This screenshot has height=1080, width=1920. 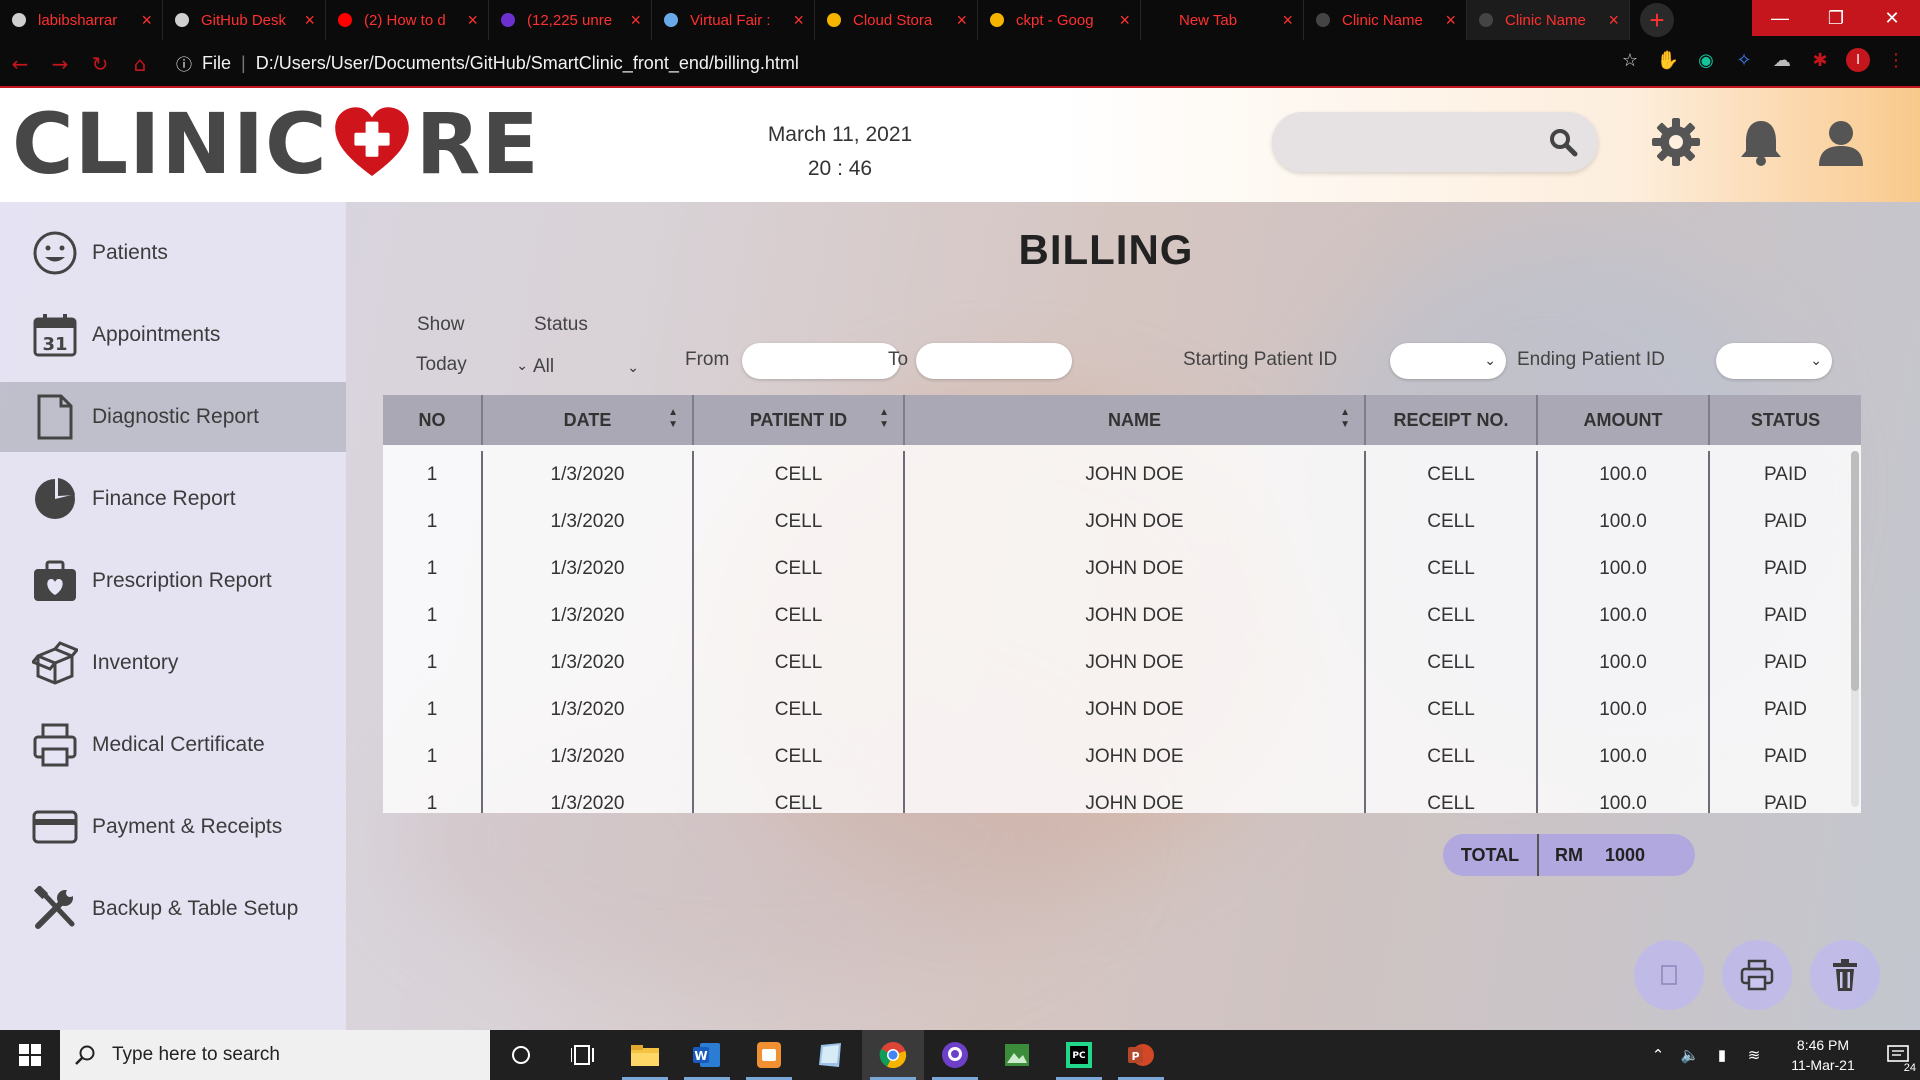 I want to click on gear-icon, so click(x=1676, y=142).